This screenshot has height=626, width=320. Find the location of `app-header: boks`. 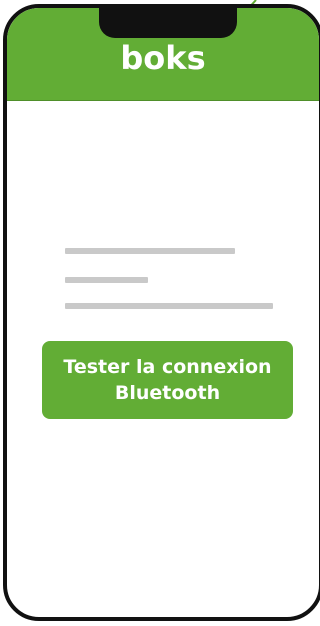

app-header: boks is located at coordinates (163, 54).